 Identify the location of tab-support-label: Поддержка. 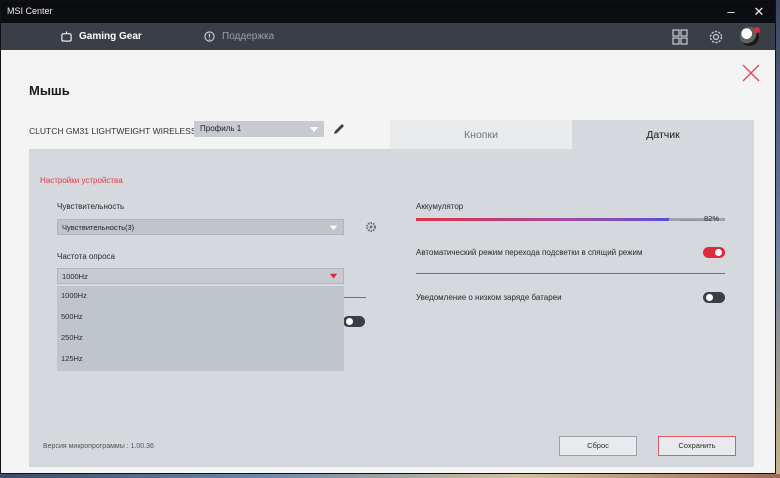
(248, 36).